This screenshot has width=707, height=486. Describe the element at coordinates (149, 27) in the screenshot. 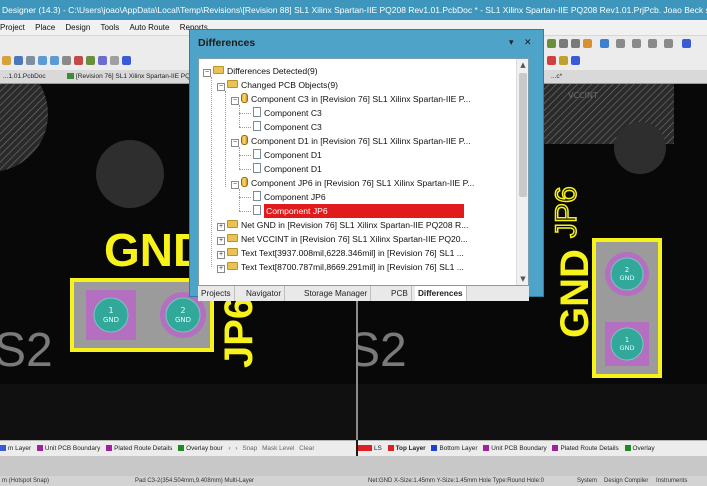

I see `menu-auto-route: Auto Route` at that location.